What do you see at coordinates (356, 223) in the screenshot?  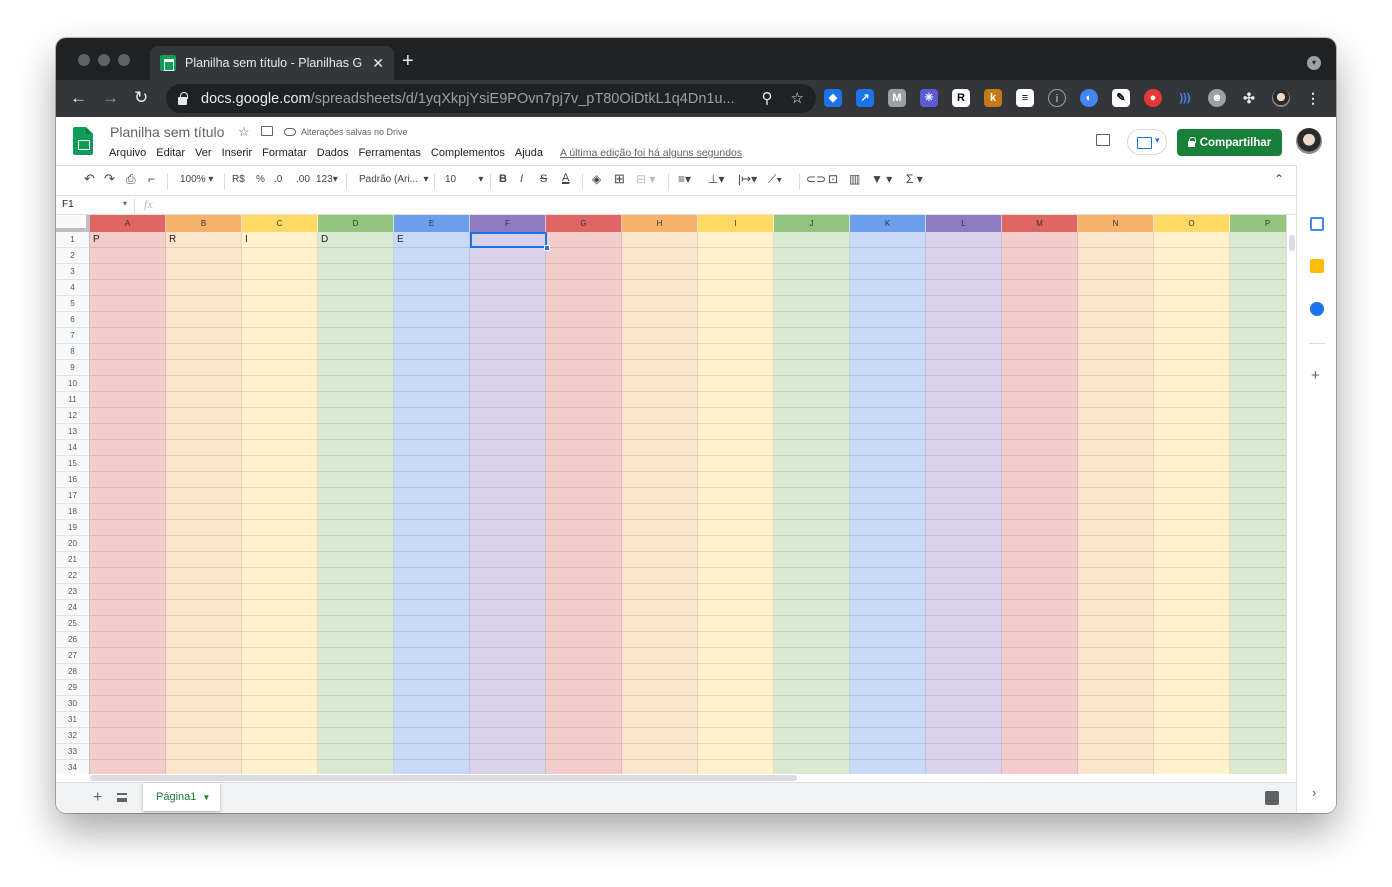 I see `column-header-d: D` at bounding box center [356, 223].